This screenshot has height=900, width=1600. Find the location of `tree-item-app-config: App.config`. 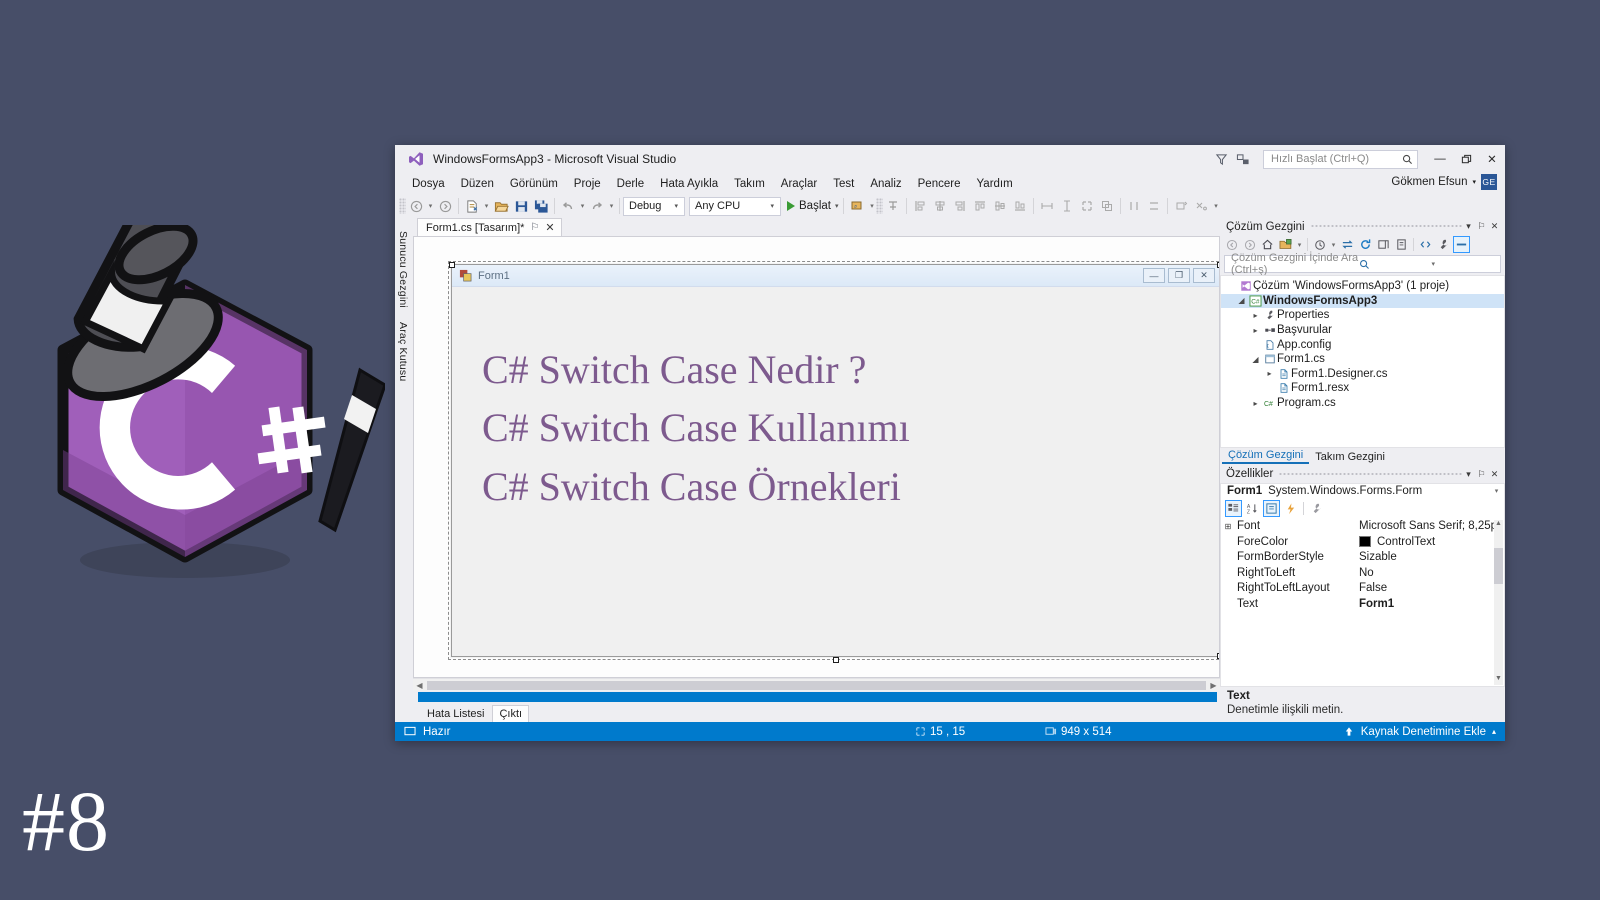

tree-item-app-config: App.config is located at coordinates (1362, 344).